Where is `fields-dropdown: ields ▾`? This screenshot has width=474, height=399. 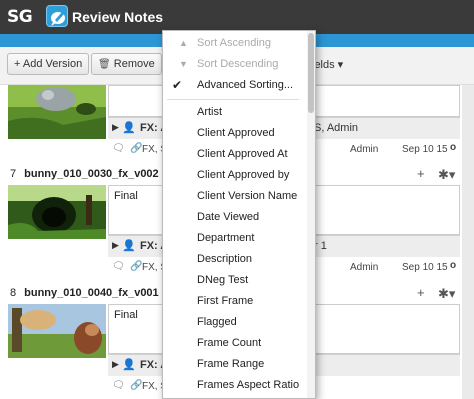 fields-dropdown: ields ▾ is located at coordinates (327, 64).